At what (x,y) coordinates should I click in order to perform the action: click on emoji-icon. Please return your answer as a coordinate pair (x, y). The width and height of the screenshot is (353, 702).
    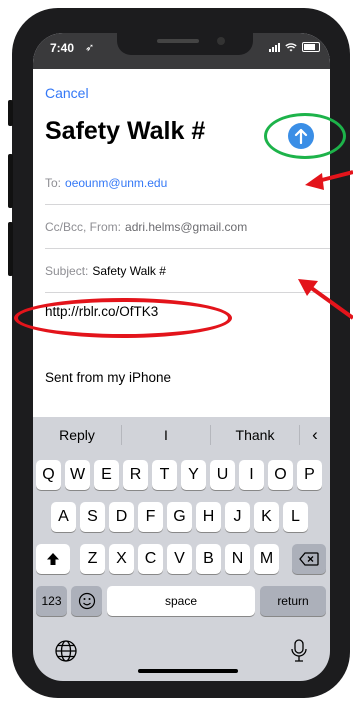
    Looking at the image, I should click on (86, 601).